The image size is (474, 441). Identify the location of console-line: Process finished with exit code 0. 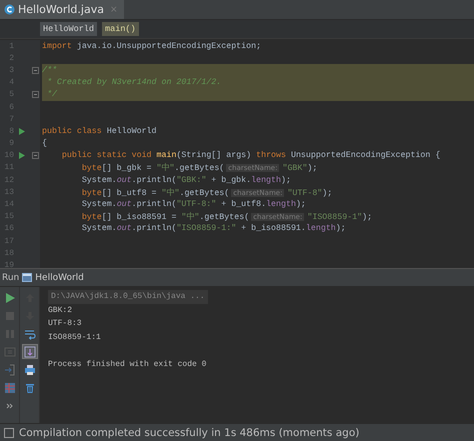
(127, 364).